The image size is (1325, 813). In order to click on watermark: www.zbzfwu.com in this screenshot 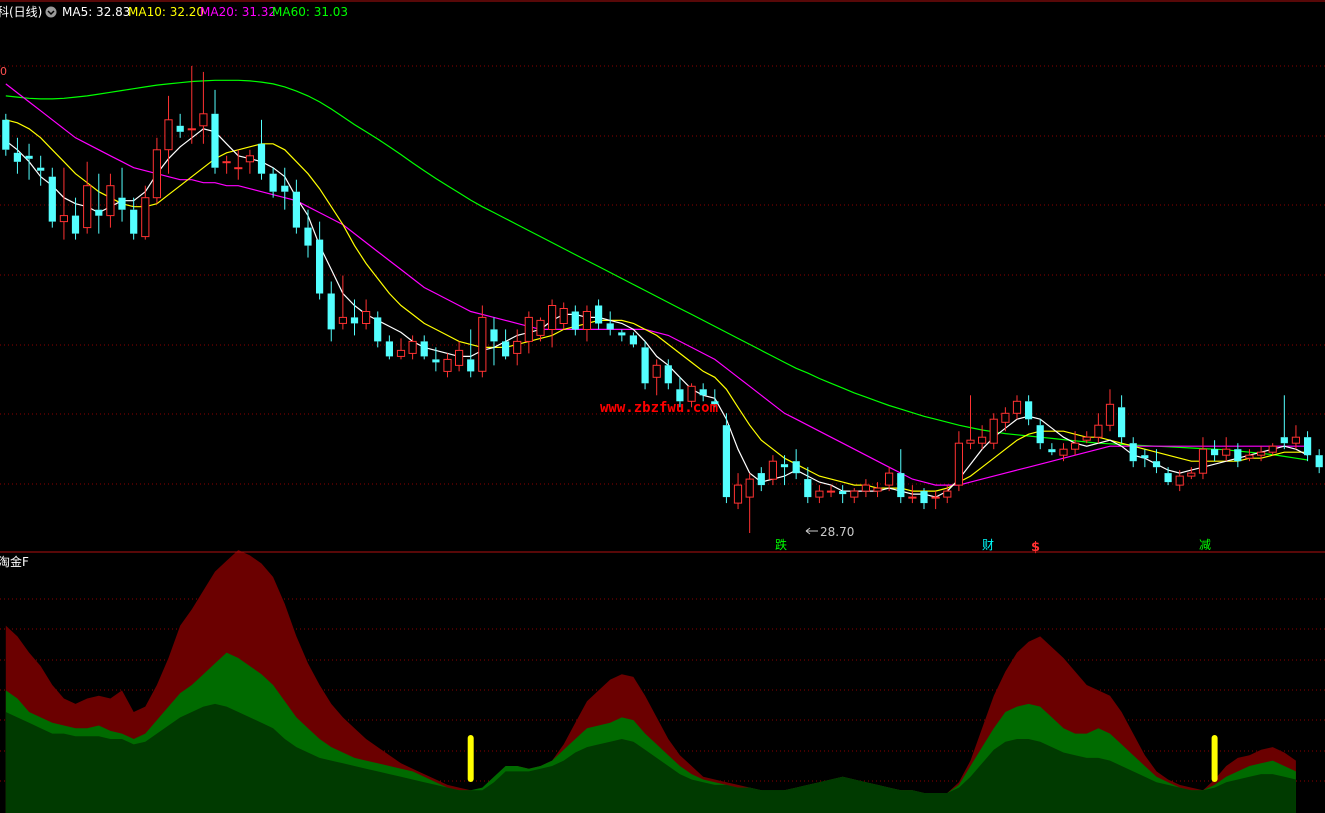, I will do `click(659, 408)`.